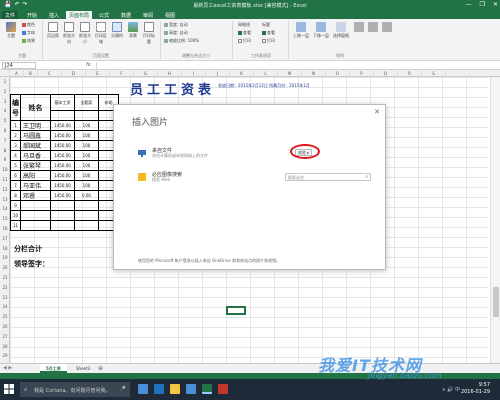 This screenshot has height=400, width=500. What do you see at coordinates (53, 368) in the screenshot?
I see `sheet-tab-may-salary: 5月工资` at bounding box center [53, 368].